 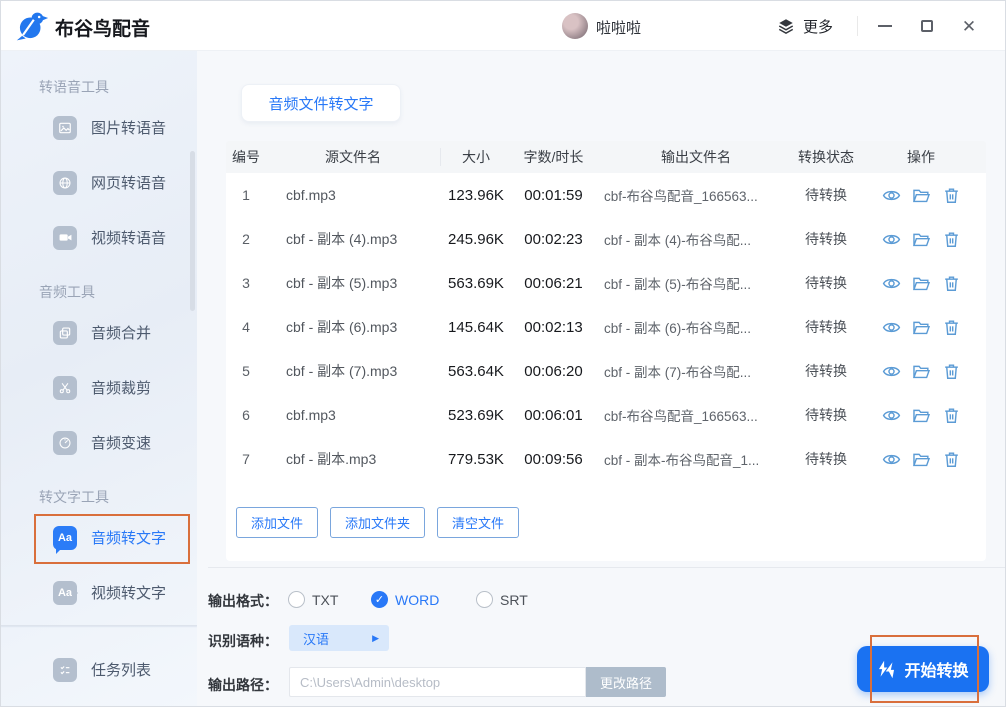 I want to click on clear-files-button: 清空文件, so click(x=478, y=522).